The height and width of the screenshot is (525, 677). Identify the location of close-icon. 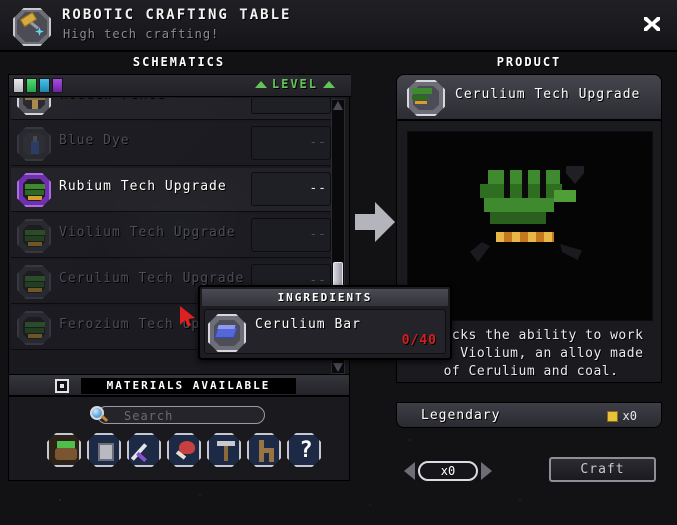
(652, 24).